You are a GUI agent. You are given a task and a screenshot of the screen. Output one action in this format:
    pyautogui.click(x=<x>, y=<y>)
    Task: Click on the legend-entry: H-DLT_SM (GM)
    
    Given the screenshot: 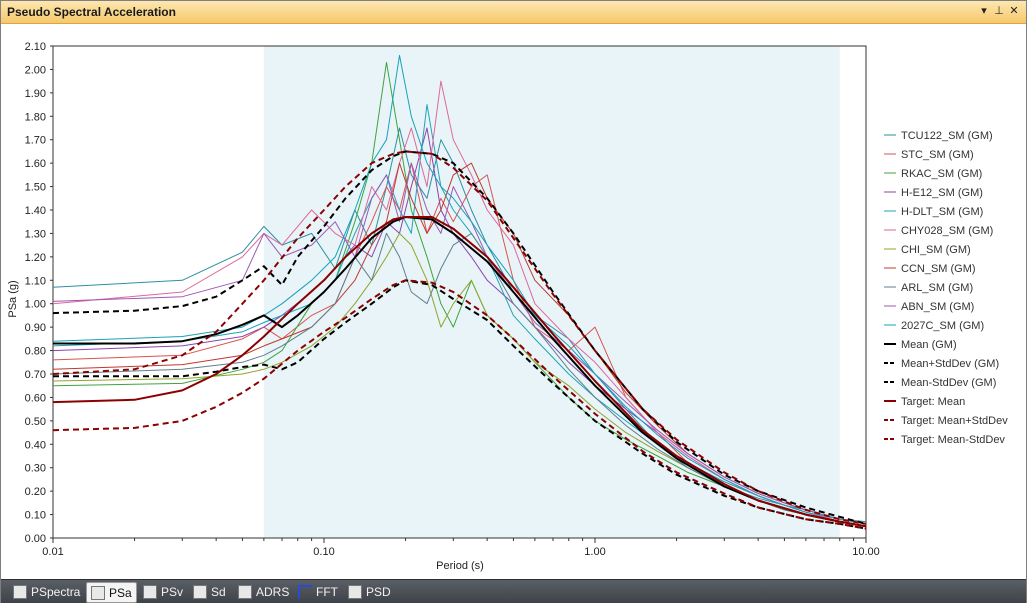 What is the action you would take?
    pyautogui.click(x=942, y=212)
    